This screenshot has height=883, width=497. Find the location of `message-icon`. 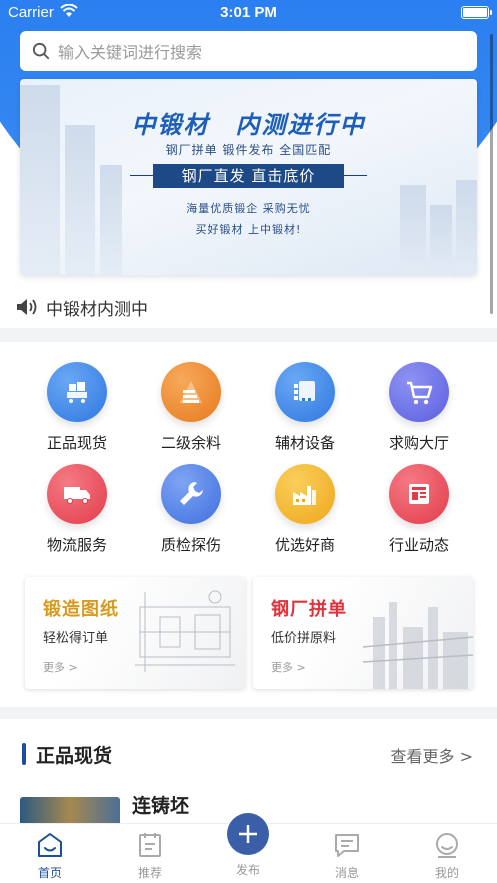

message-icon is located at coordinates (347, 845).